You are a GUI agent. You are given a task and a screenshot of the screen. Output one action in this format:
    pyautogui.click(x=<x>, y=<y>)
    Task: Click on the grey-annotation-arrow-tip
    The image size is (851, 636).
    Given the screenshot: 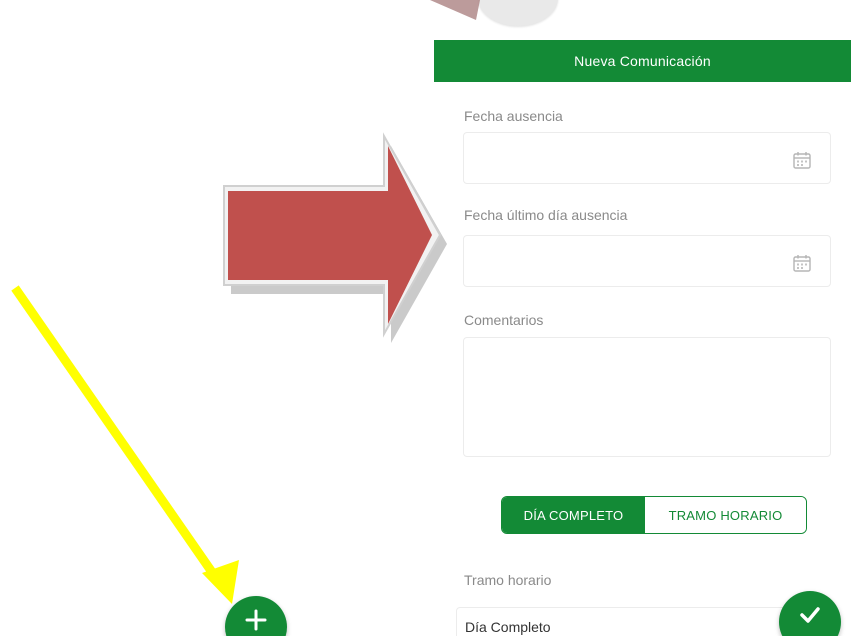 What is the action you would take?
    pyautogui.click(x=455, y=10)
    